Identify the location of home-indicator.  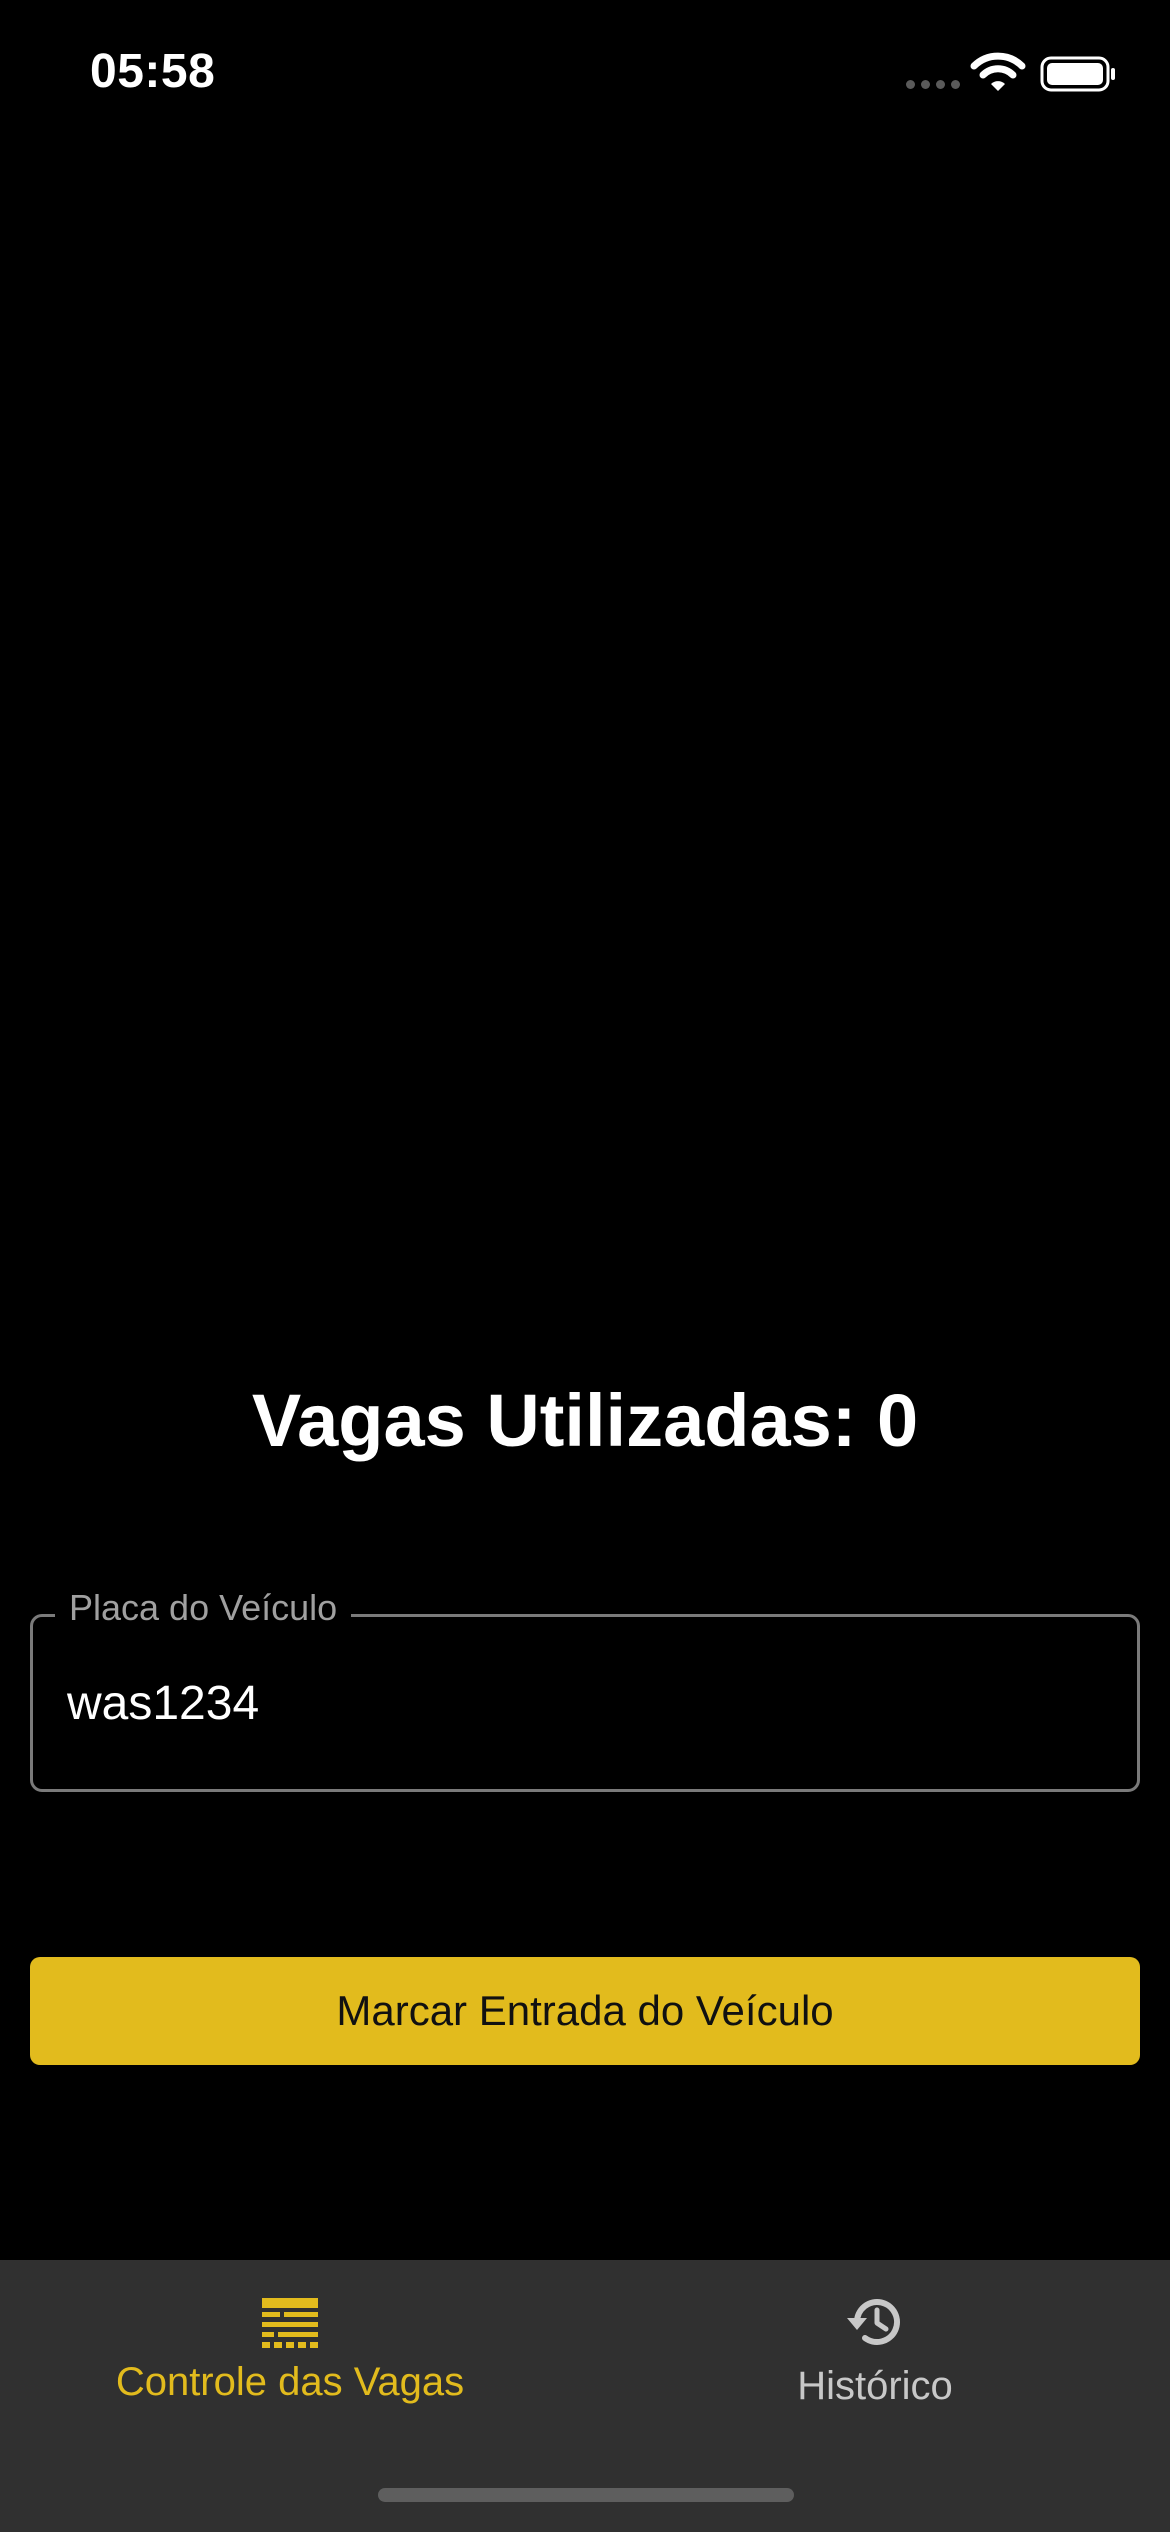
(586, 2495).